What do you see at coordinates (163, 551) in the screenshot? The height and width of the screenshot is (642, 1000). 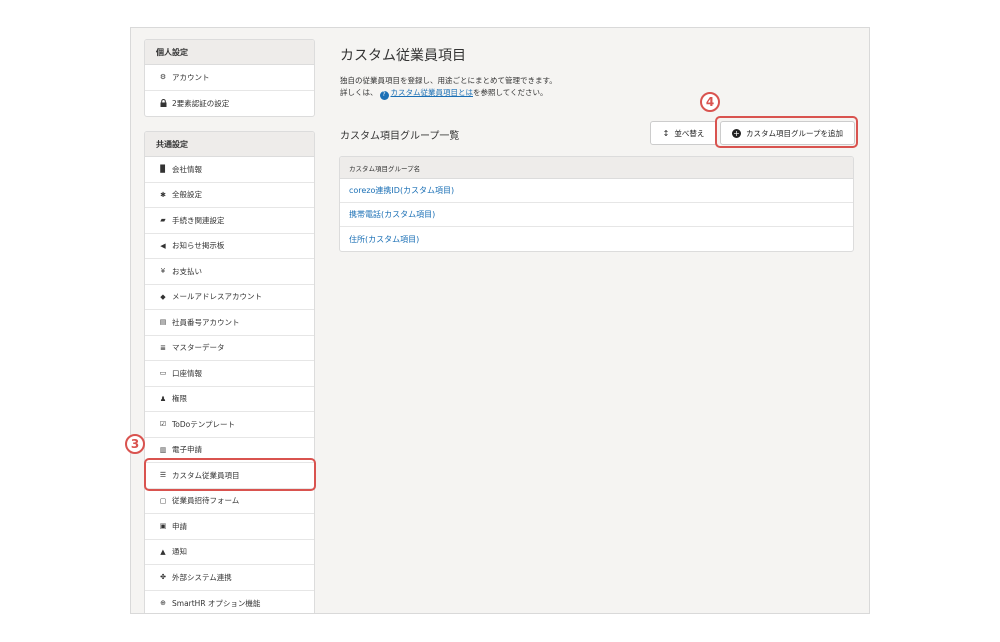 I see `bell-icon: ▲` at bounding box center [163, 551].